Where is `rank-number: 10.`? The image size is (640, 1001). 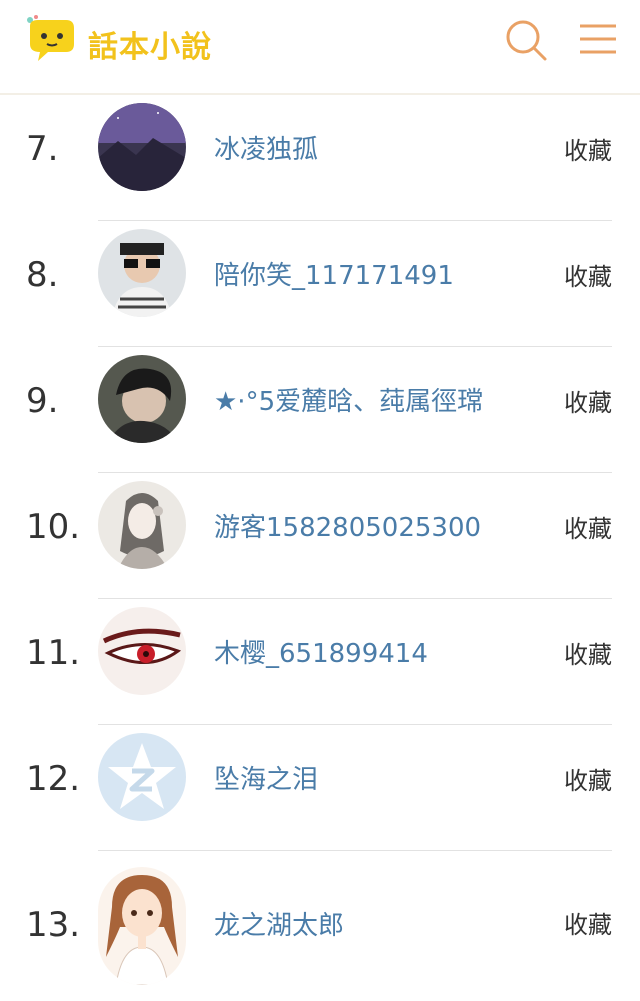
rank-number: 10. is located at coordinates (53, 527).